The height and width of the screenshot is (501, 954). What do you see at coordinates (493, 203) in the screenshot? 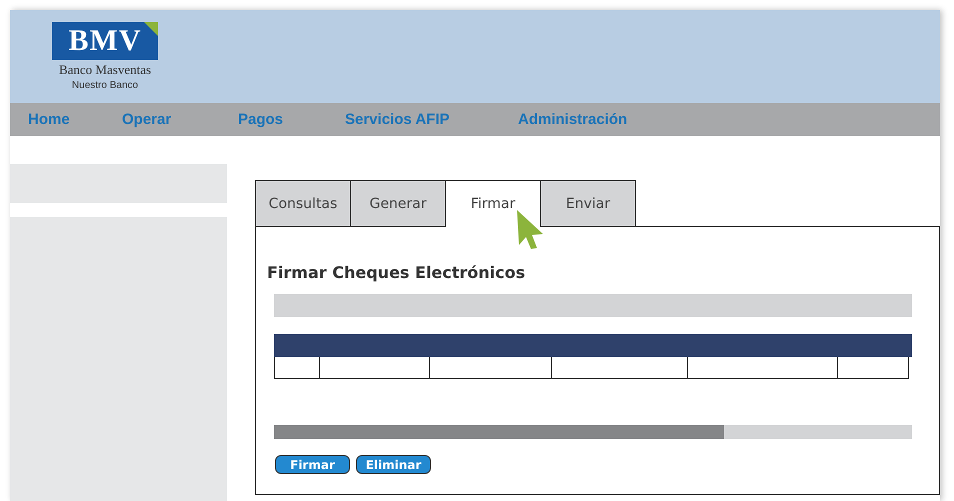
I see `tab: Firmar` at bounding box center [493, 203].